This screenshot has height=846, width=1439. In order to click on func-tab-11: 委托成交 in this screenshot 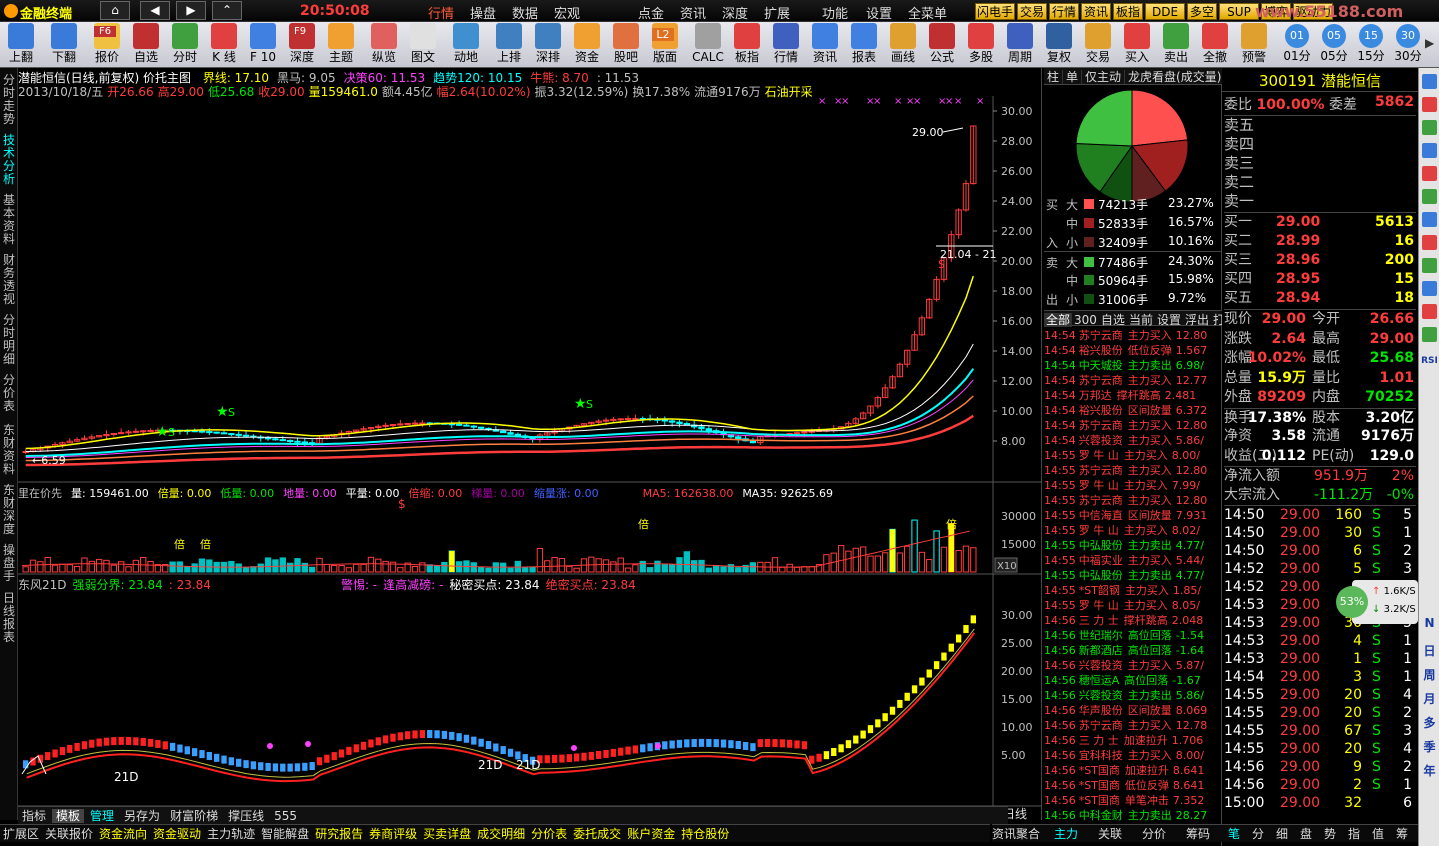, I will do `click(597, 834)`.